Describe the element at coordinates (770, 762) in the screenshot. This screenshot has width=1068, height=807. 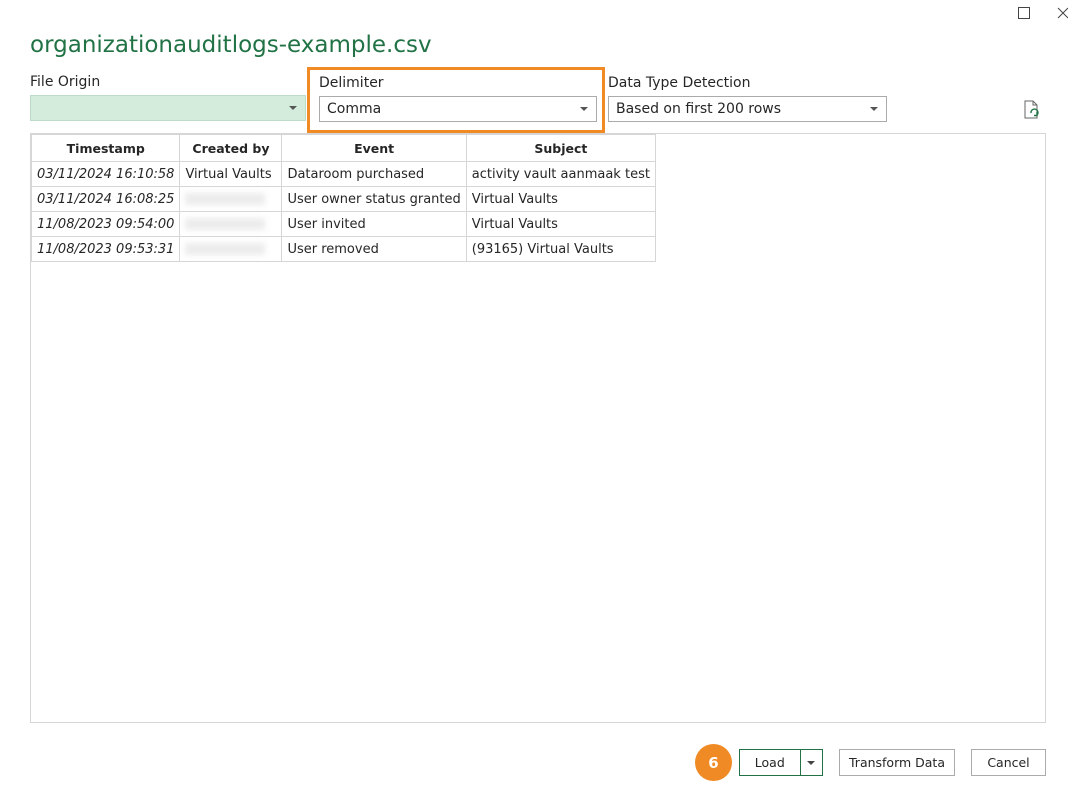
I see `load-button: Load` at that location.